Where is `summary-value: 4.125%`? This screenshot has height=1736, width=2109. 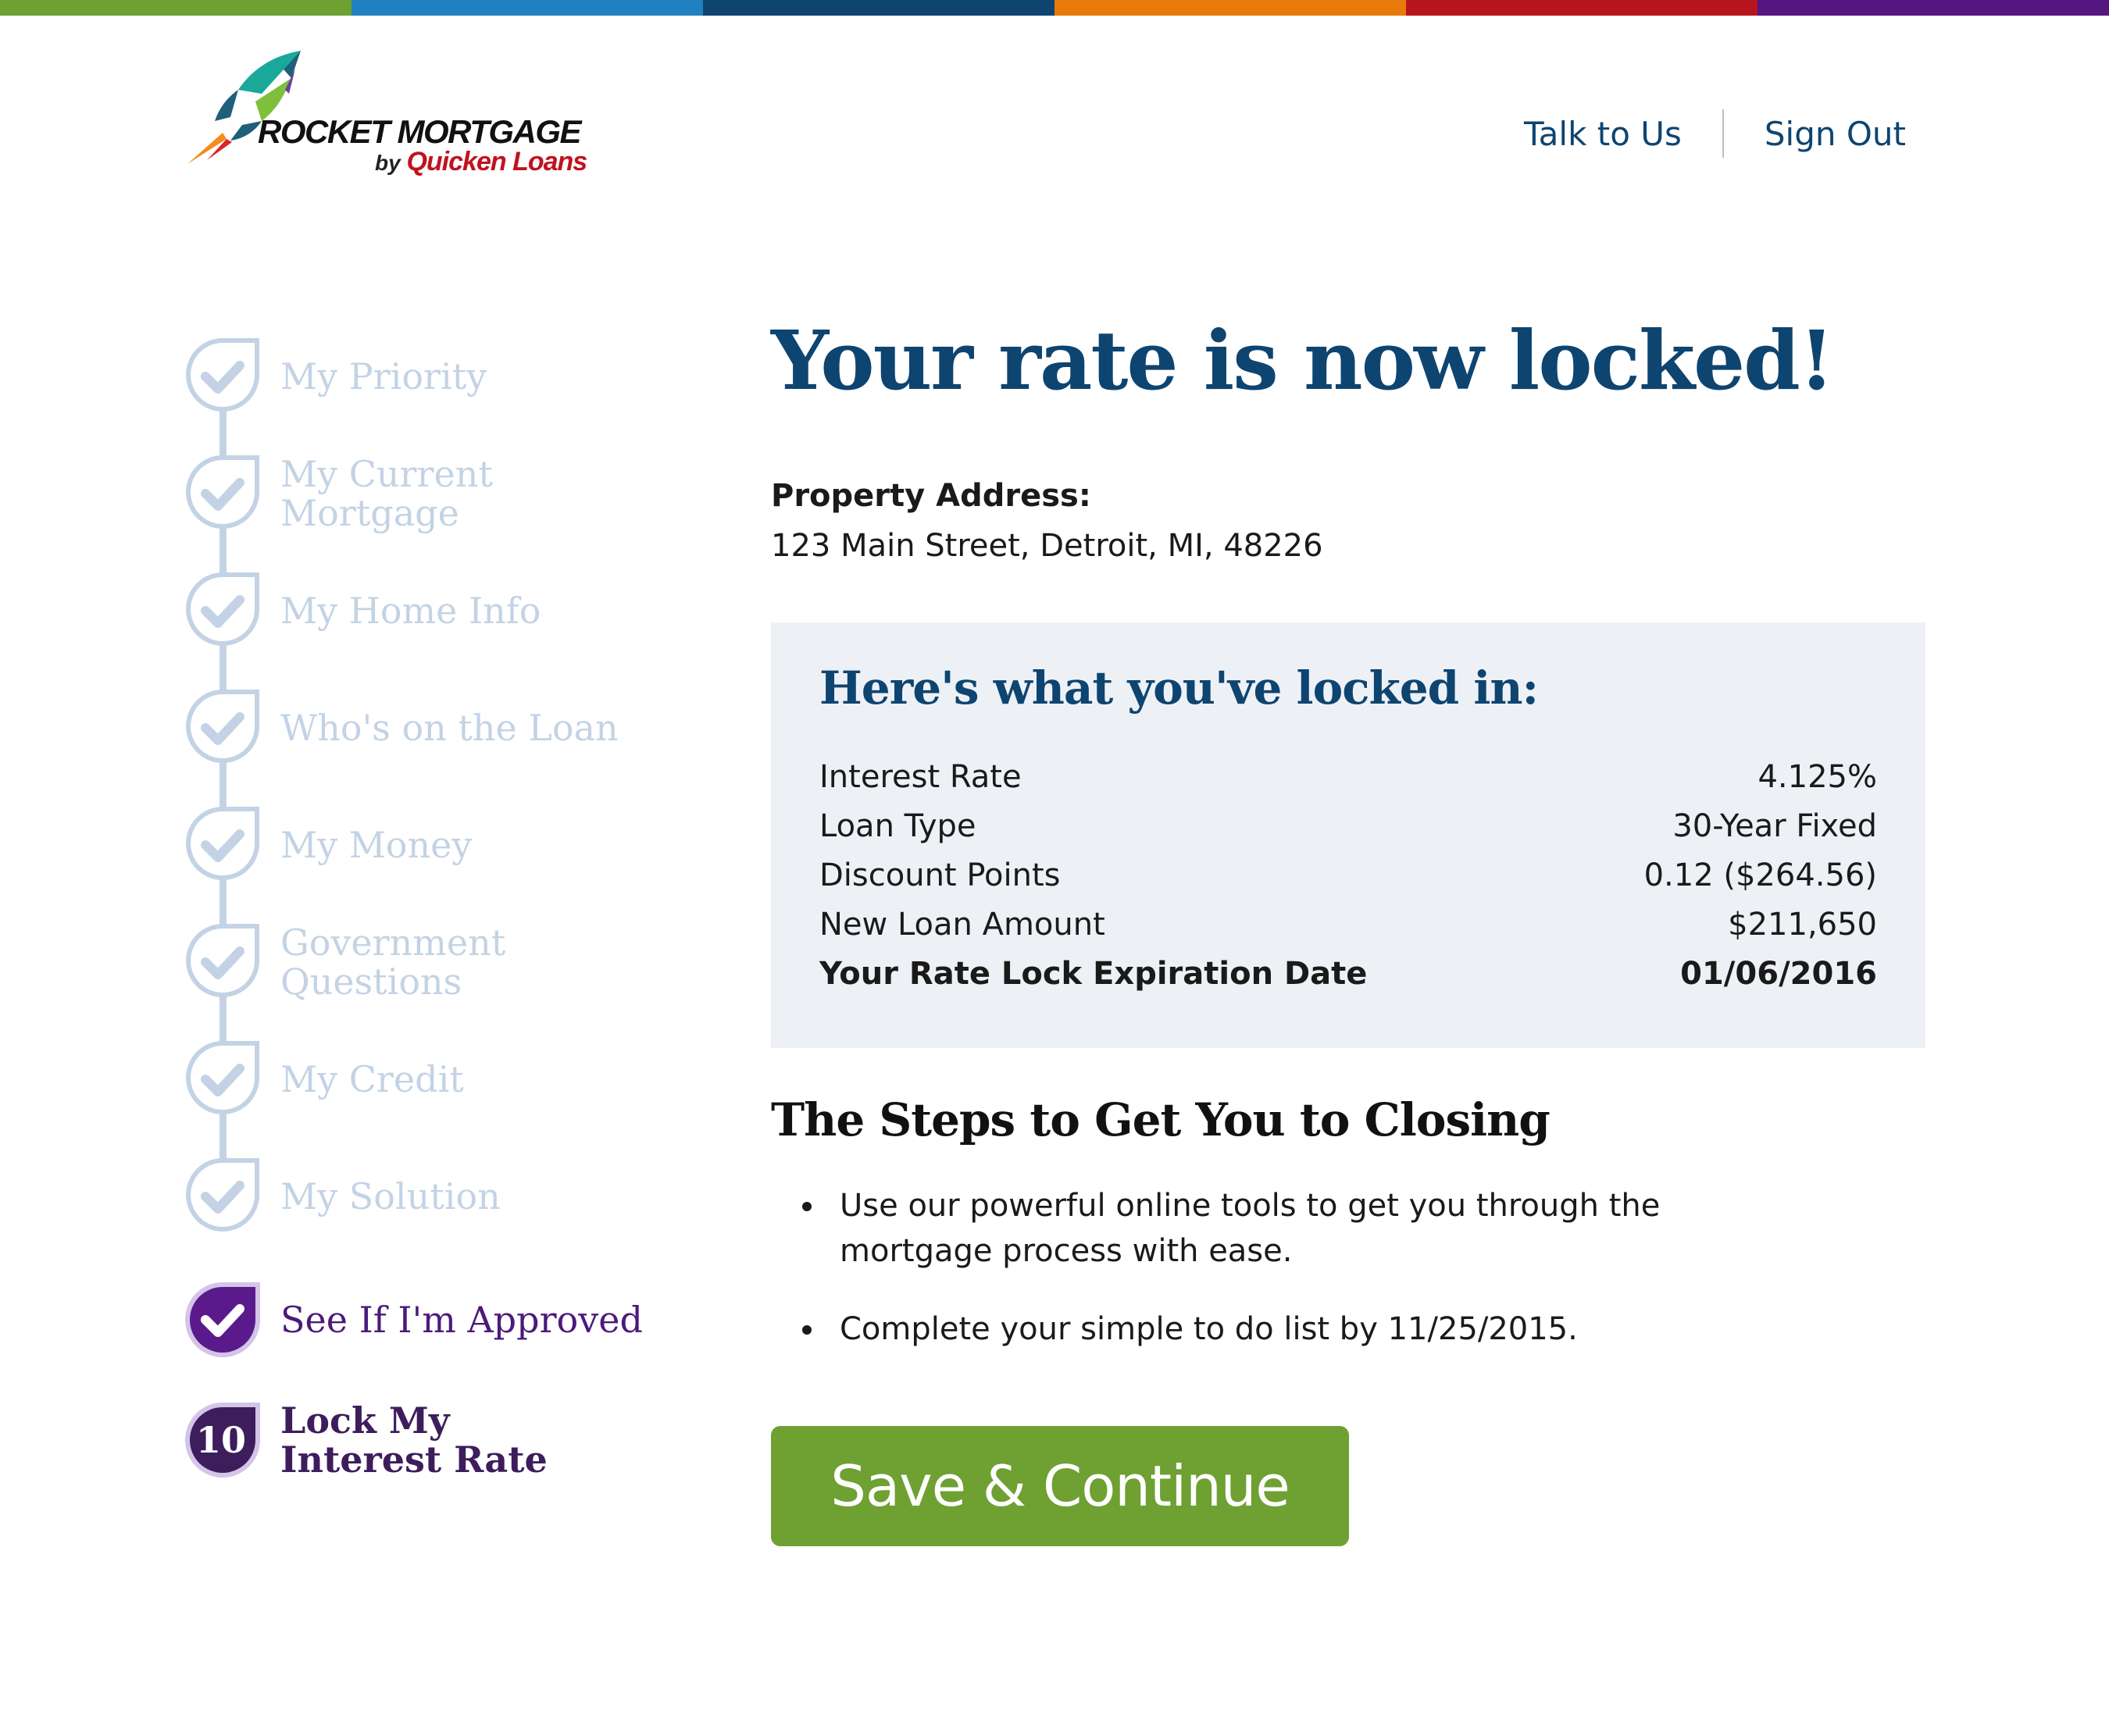 summary-value: 4.125% is located at coordinates (1817, 777).